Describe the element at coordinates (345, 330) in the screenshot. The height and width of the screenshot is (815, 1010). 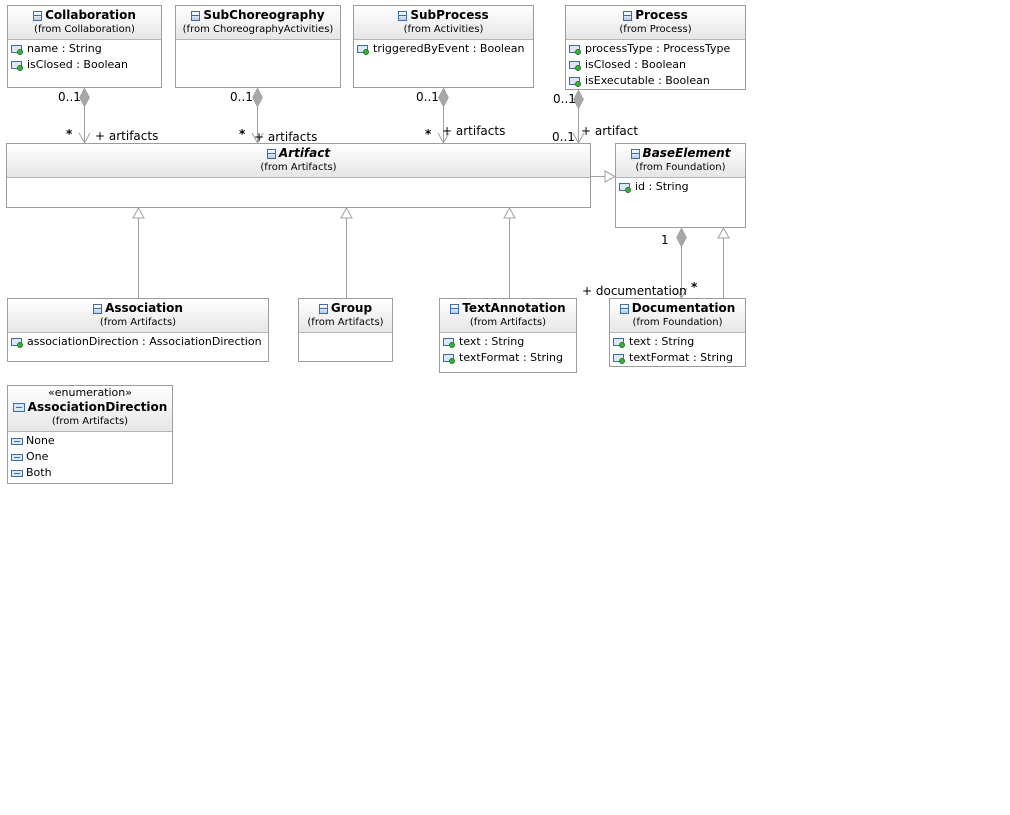
I see `class-group: Group (from Artifacts)` at that location.